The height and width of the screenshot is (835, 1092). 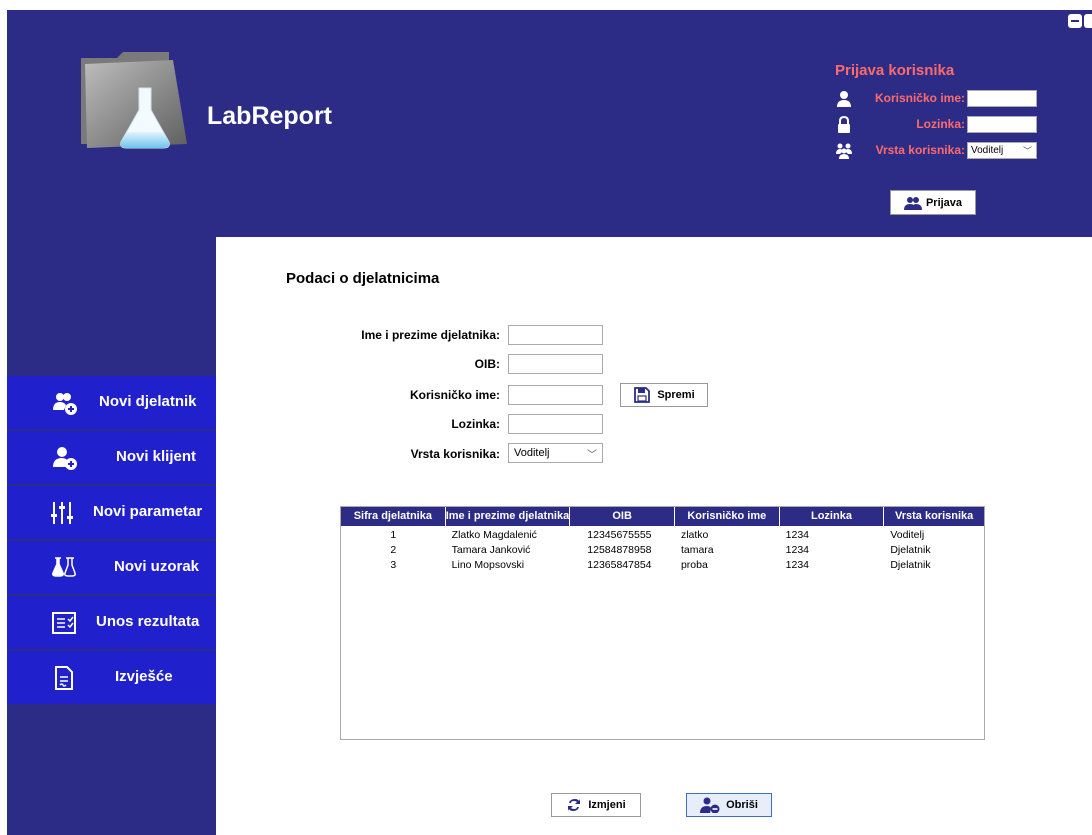 I want to click on type-select: Voditelj ﹀, so click(x=555, y=453).